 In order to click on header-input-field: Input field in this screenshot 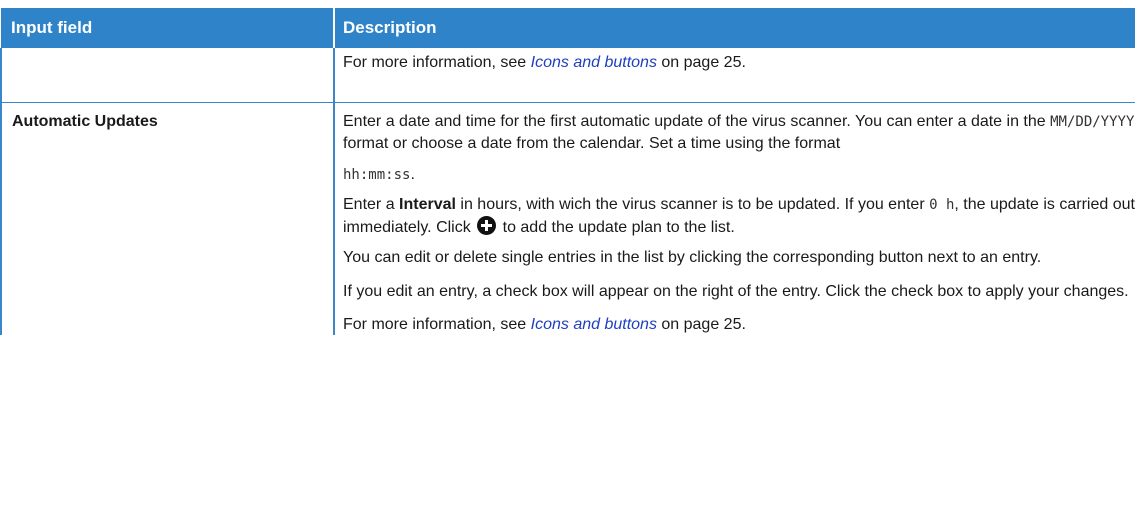, I will do `click(167, 28)`.